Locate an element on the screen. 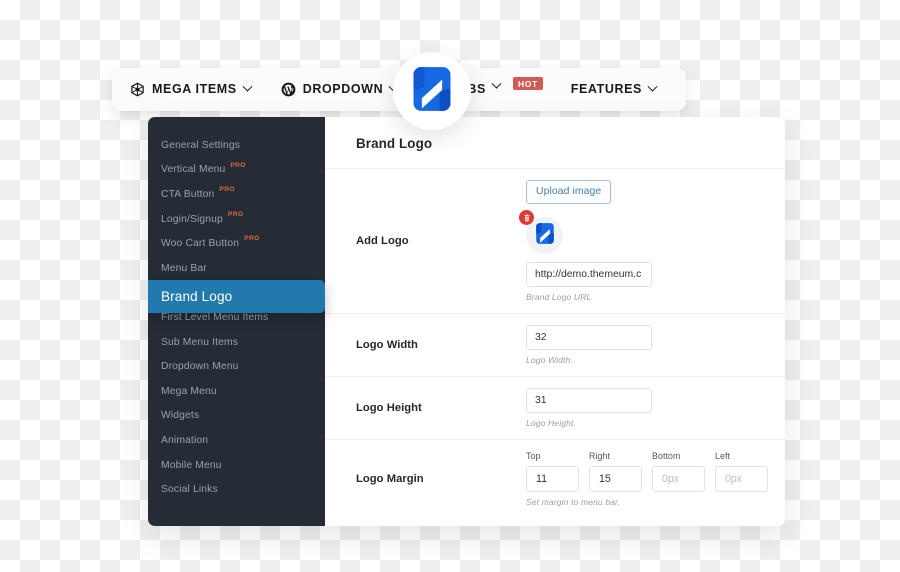 The image size is (900, 572). sidebar-item-menu-bar: Menu Bar is located at coordinates (236, 268).